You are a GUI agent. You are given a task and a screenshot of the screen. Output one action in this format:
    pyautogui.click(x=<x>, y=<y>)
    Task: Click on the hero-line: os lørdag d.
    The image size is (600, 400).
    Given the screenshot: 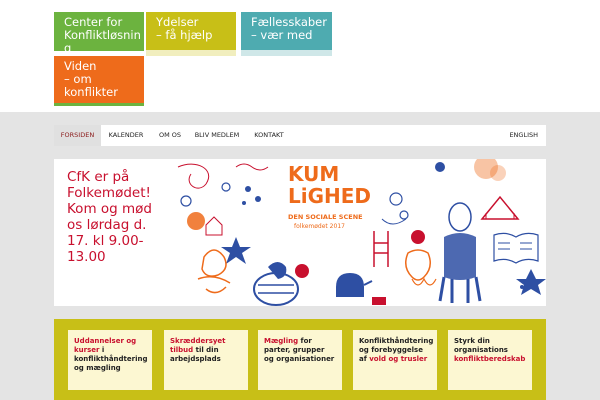 What is the action you would take?
    pyautogui.click(x=107, y=225)
    